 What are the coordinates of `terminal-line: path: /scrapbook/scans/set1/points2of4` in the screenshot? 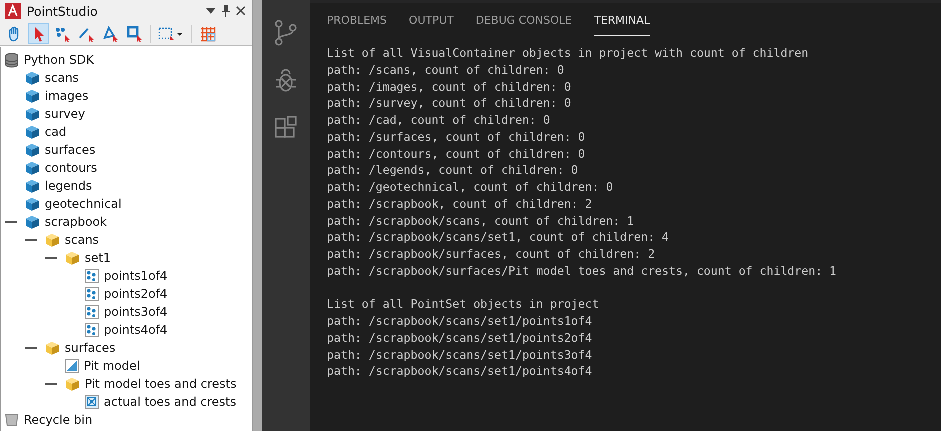 It's located at (460, 338).